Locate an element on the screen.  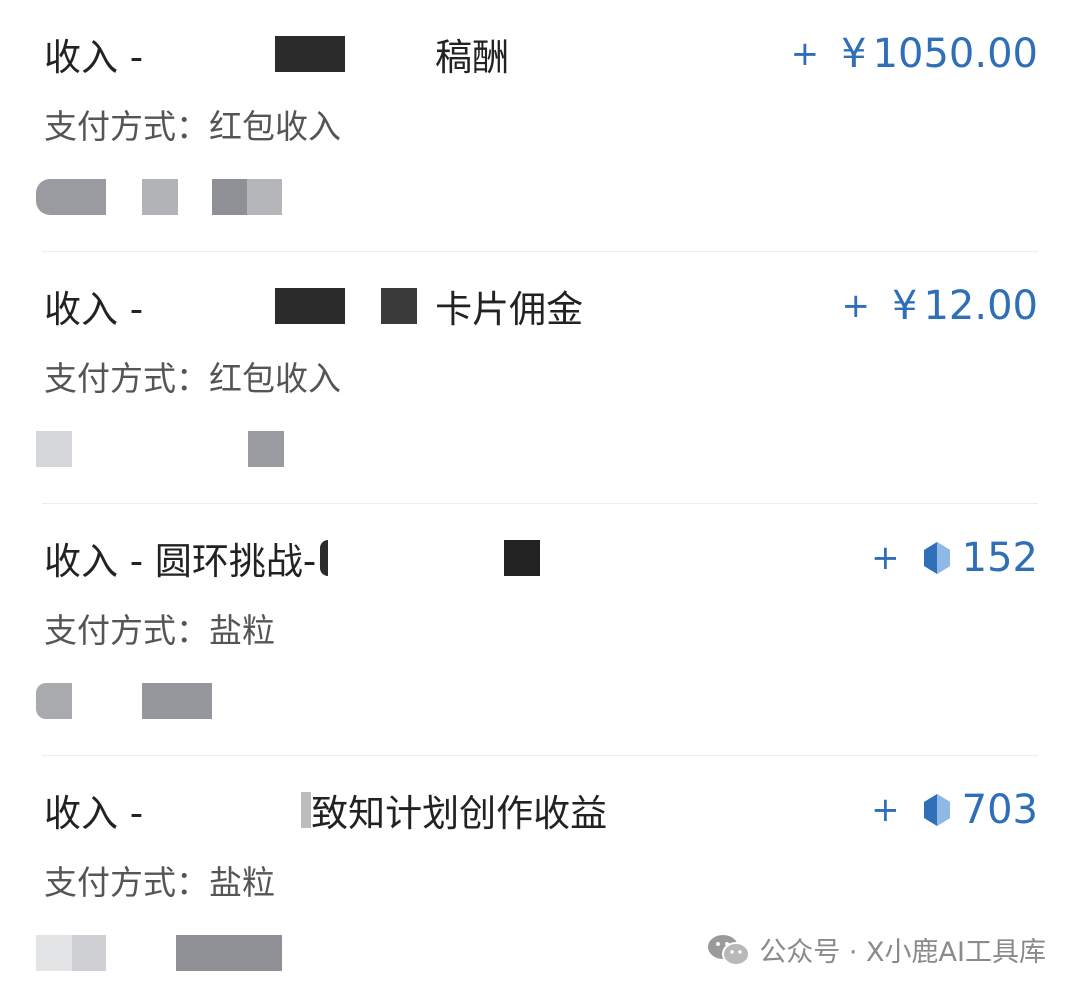
record-title: 收入 - 稿酬 is located at coordinates (276, 54).